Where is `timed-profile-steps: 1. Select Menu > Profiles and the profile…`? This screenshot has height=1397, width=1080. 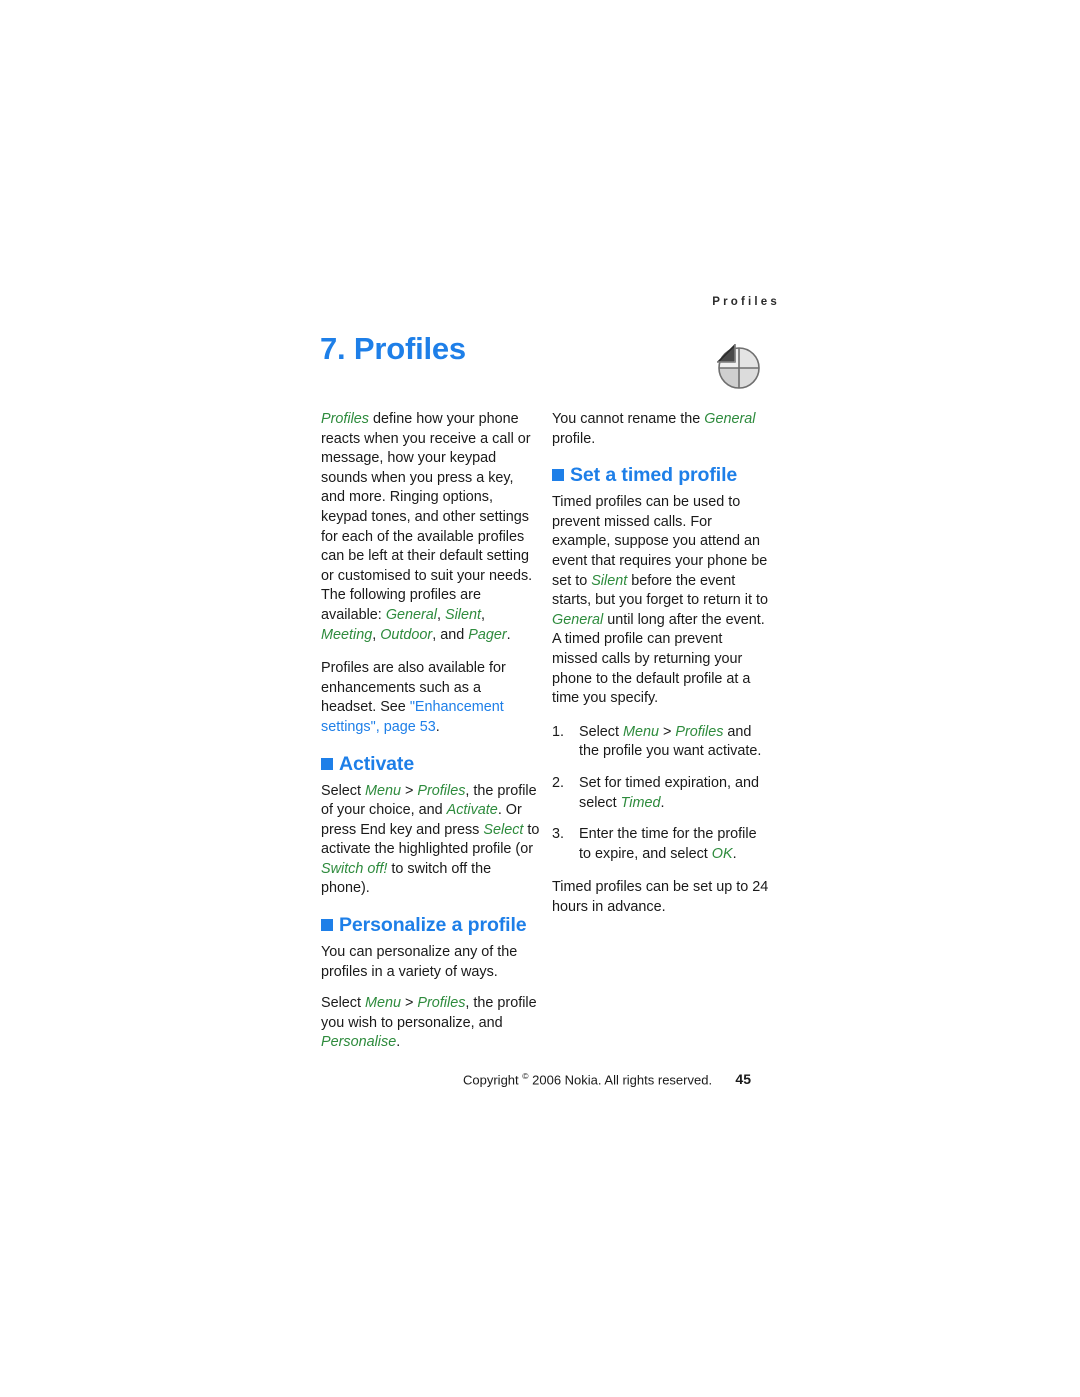 timed-profile-steps: 1. Select Menu > Profiles and the profile… is located at coordinates (661, 794).